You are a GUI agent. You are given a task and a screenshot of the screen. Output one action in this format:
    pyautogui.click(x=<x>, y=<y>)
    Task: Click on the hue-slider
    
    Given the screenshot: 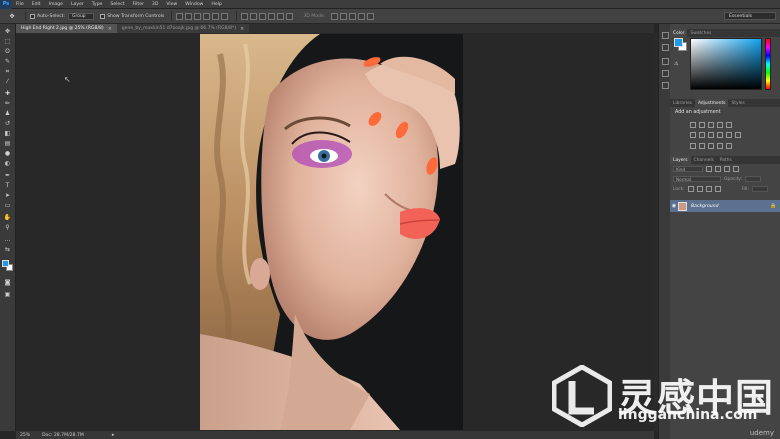 What is the action you would take?
    pyautogui.click(x=768, y=64)
    